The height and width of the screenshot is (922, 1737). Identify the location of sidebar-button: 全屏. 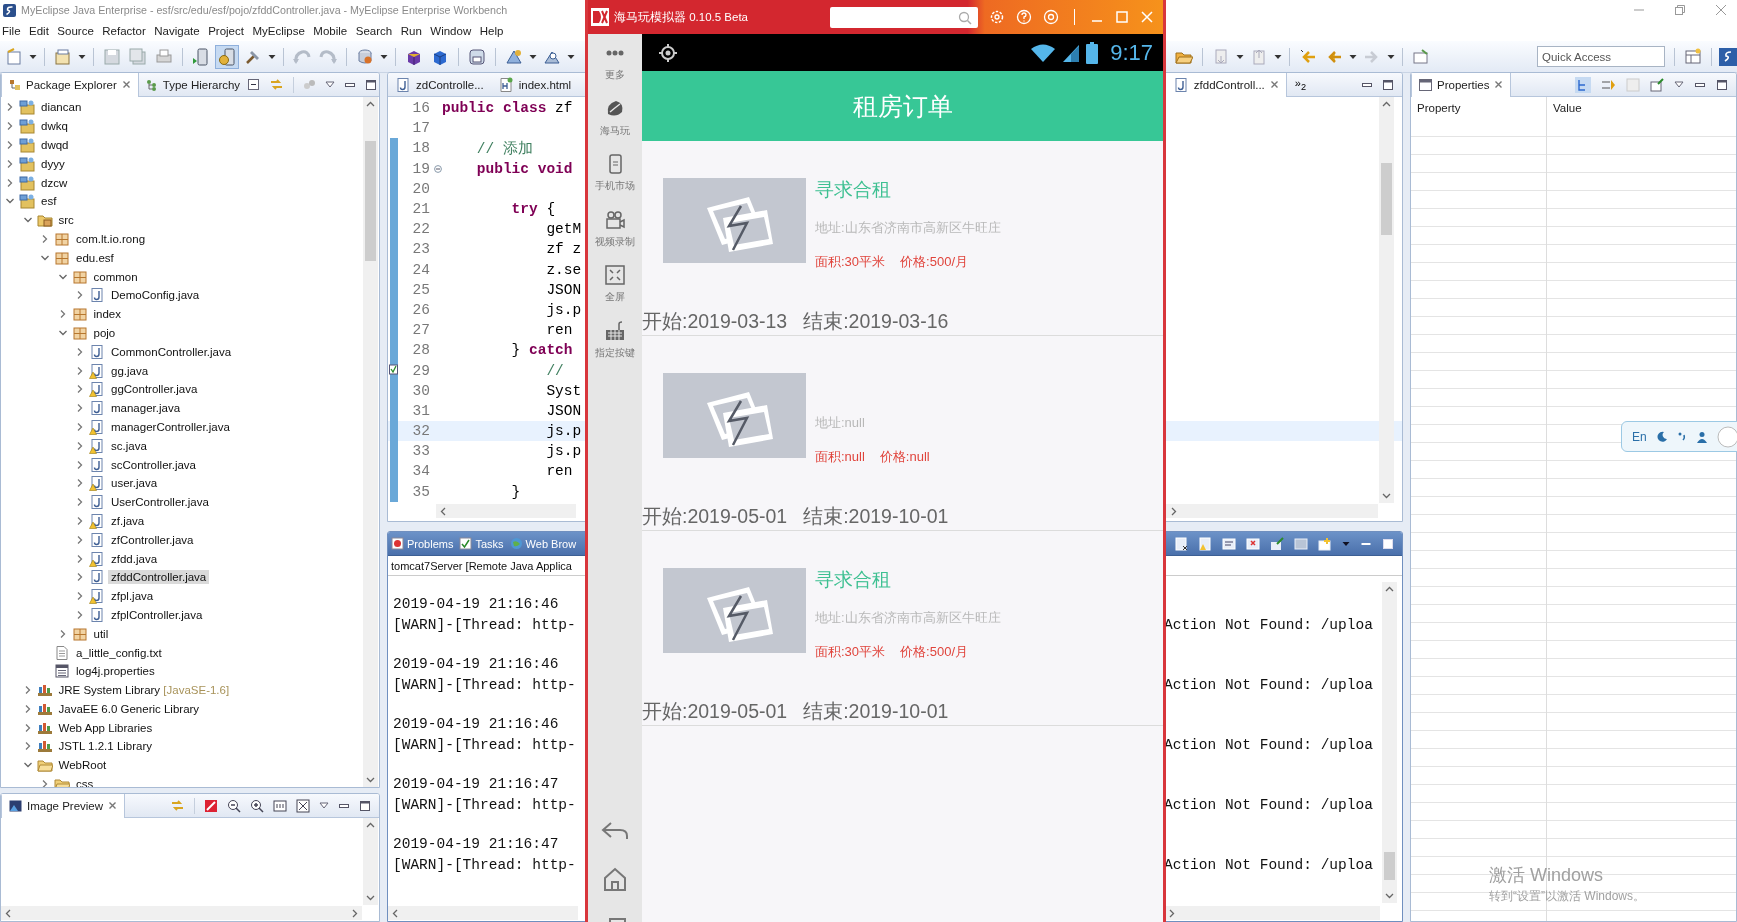
(615, 292).